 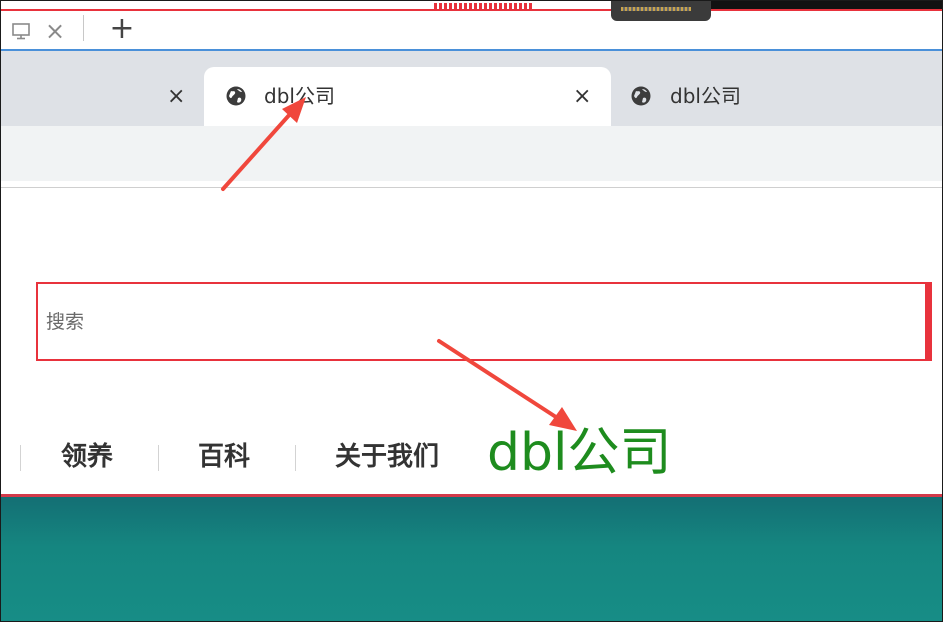 I want to click on toolbar-divider, so click(x=471, y=184).